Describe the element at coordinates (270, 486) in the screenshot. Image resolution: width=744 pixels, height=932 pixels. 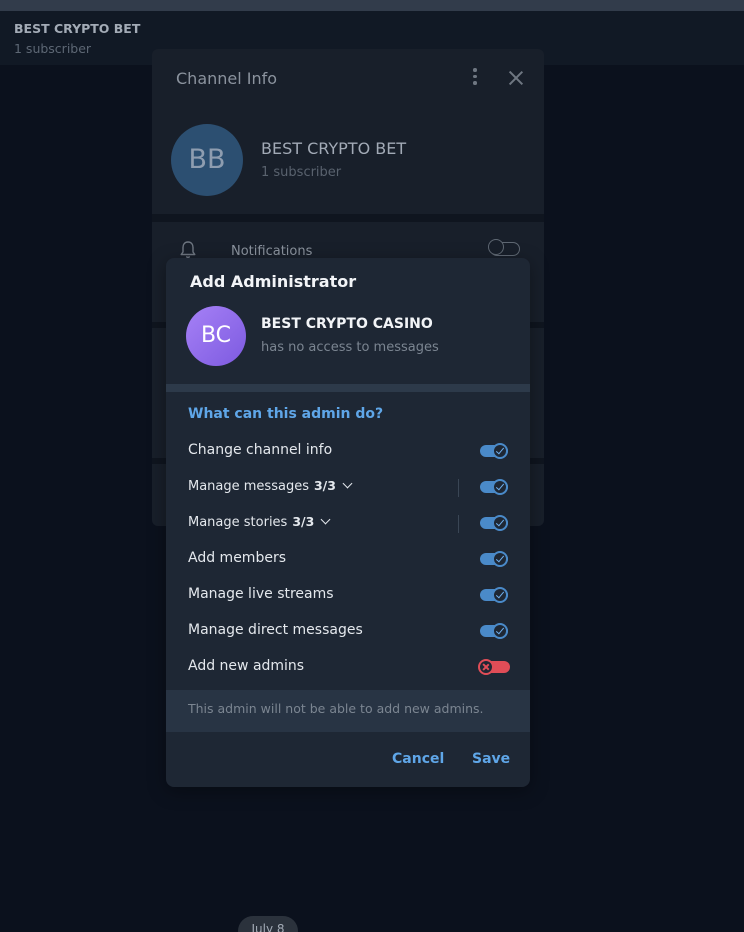
I see `permission-label: Manage messages 3/3` at that location.